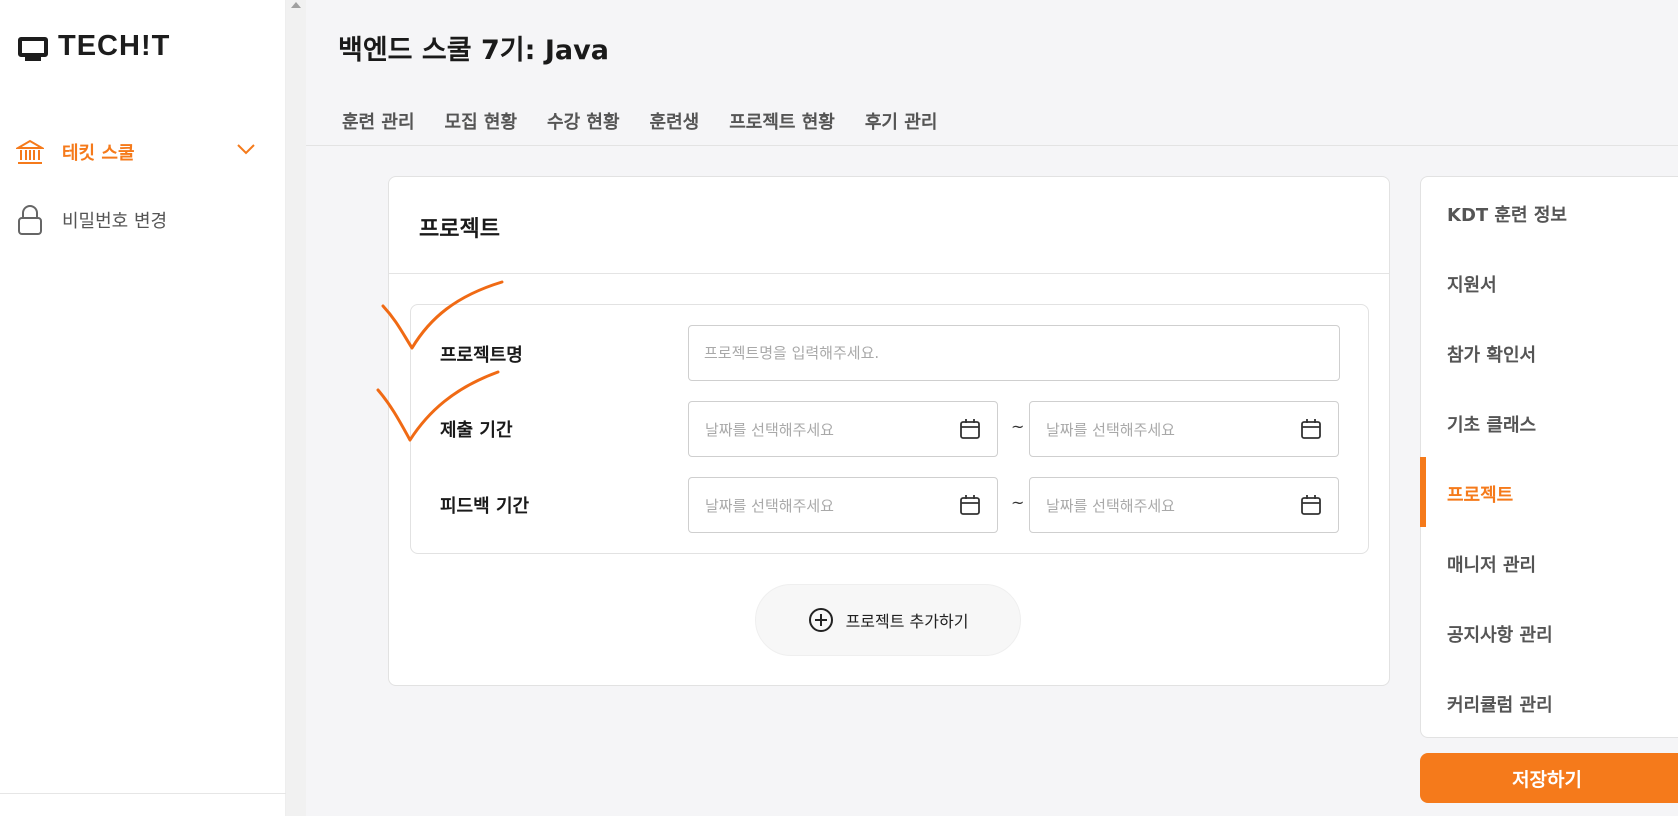 Image resolution: width=1678 pixels, height=816 pixels. I want to click on tab-bar: 훈련 관리 모집 현황 수강 현황 훈련생 프로젝트 현황 후기 관리, so click(654, 121).